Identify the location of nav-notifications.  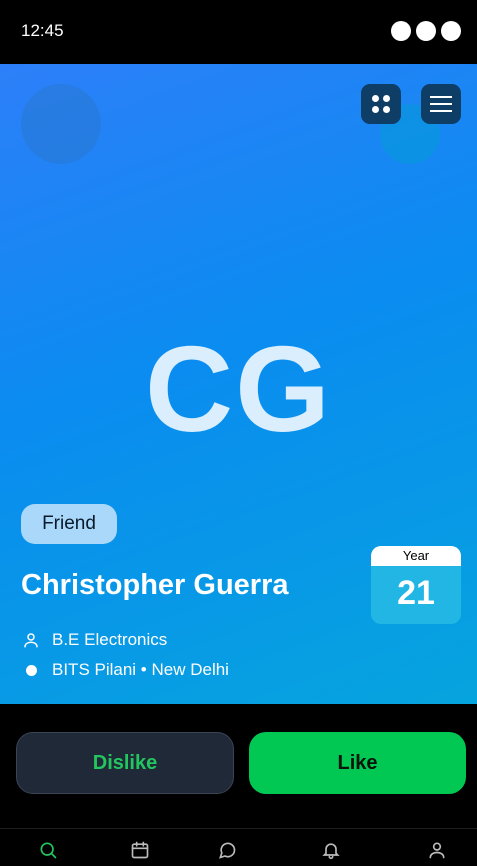
(331, 850).